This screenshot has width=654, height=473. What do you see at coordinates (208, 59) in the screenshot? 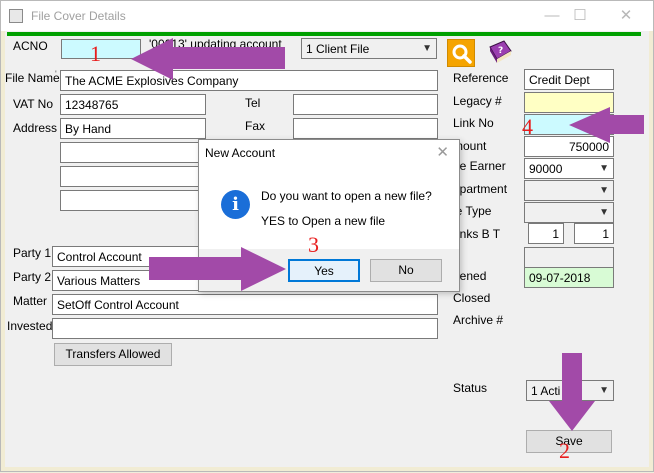
I see `arrow-1-icon` at bounding box center [208, 59].